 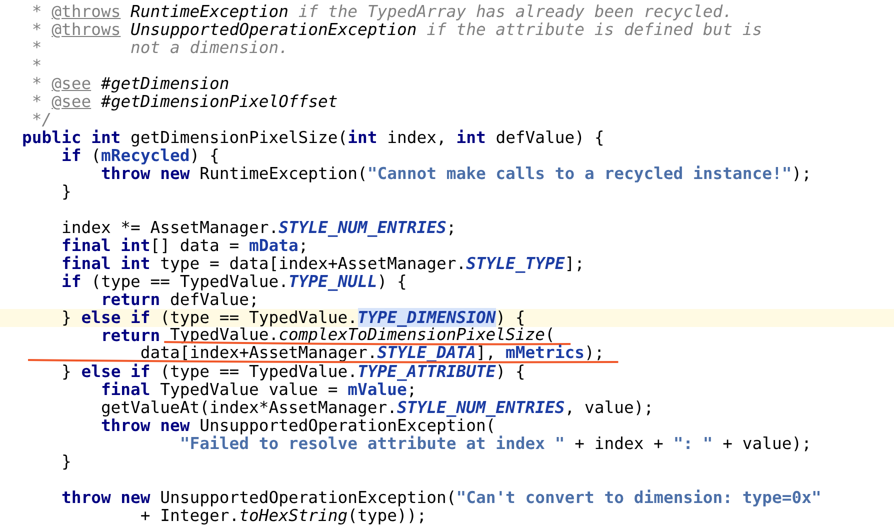 I want to click on code-line: final int type = data[index+AssetManager.STYLE_TYPE];, so click(x=323, y=264).